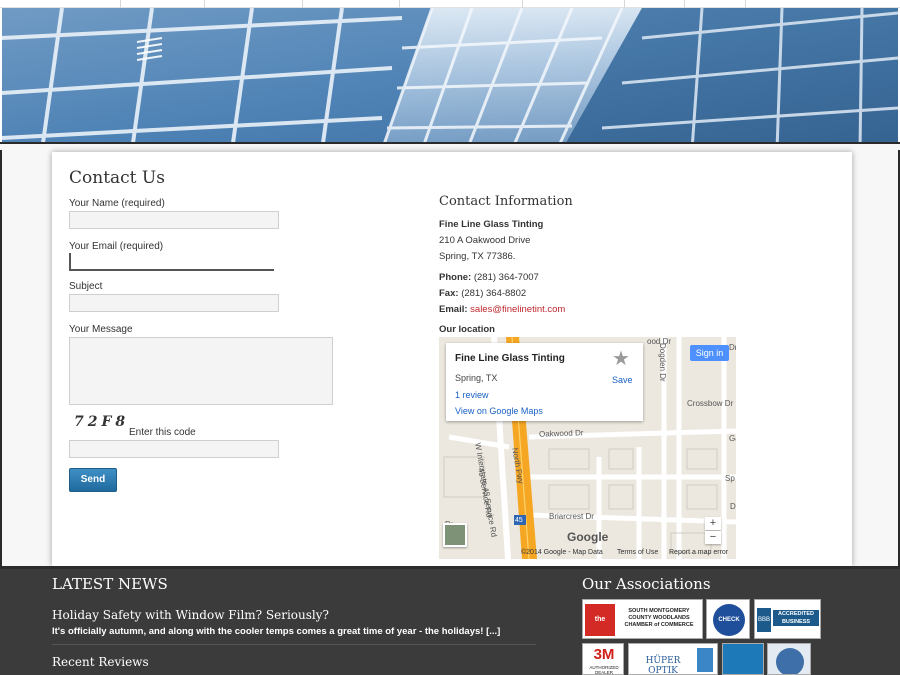  Describe the element at coordinates (174, 449) in the screenshot. I see `captcha-field` at that location.